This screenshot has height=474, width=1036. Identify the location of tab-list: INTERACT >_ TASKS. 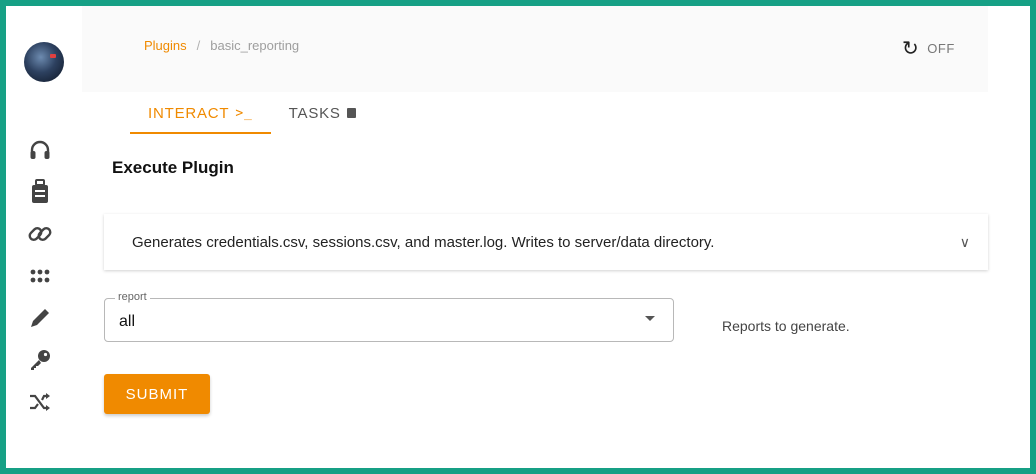
(252, 113).